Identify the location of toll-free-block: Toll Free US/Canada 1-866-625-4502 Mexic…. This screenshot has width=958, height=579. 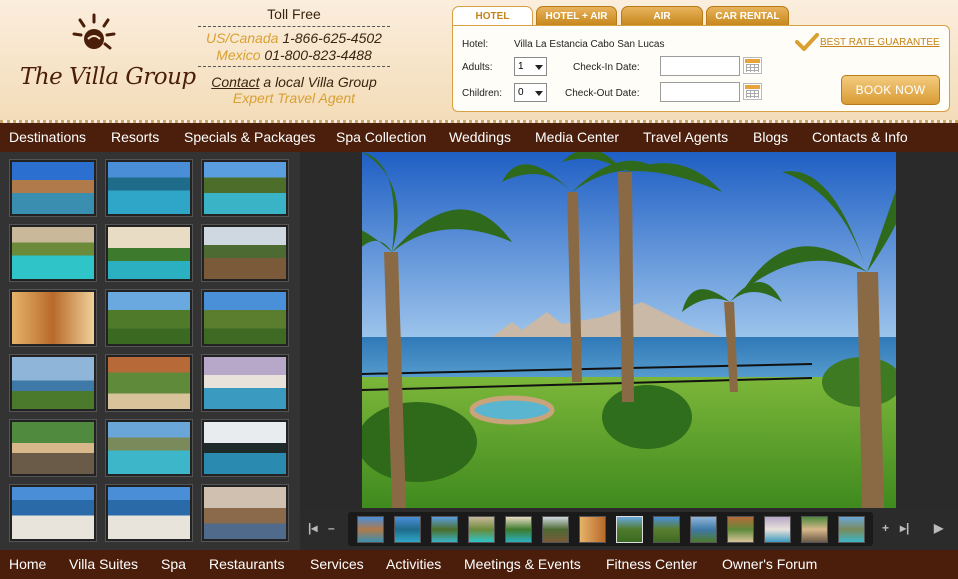
(294, 56).